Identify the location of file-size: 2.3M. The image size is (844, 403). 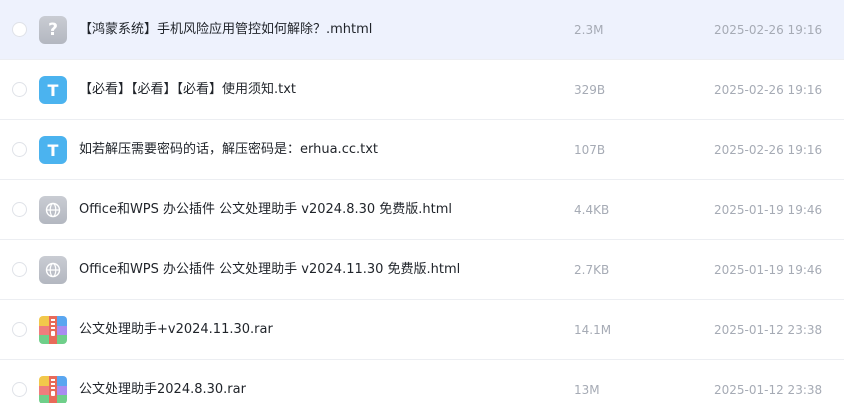
(589, 30).